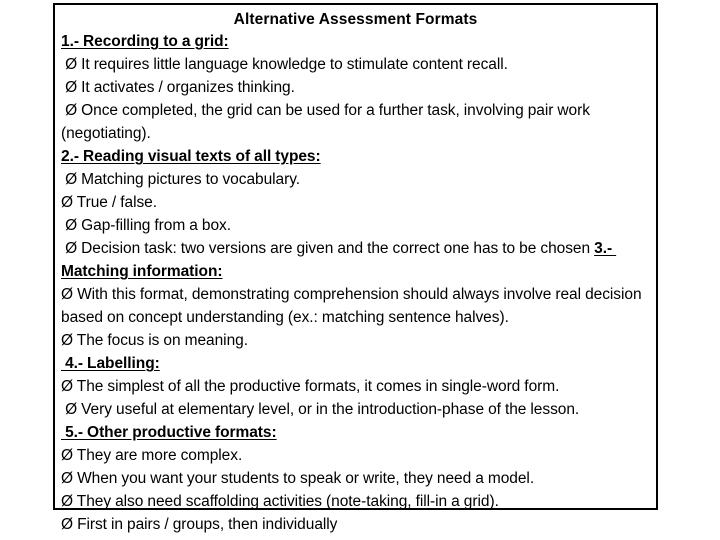 The image size is (720, 540). Describe the element at coordinates (109, 202) in the screenshot. I see `bullet-item: Ø True / false.` at that location.